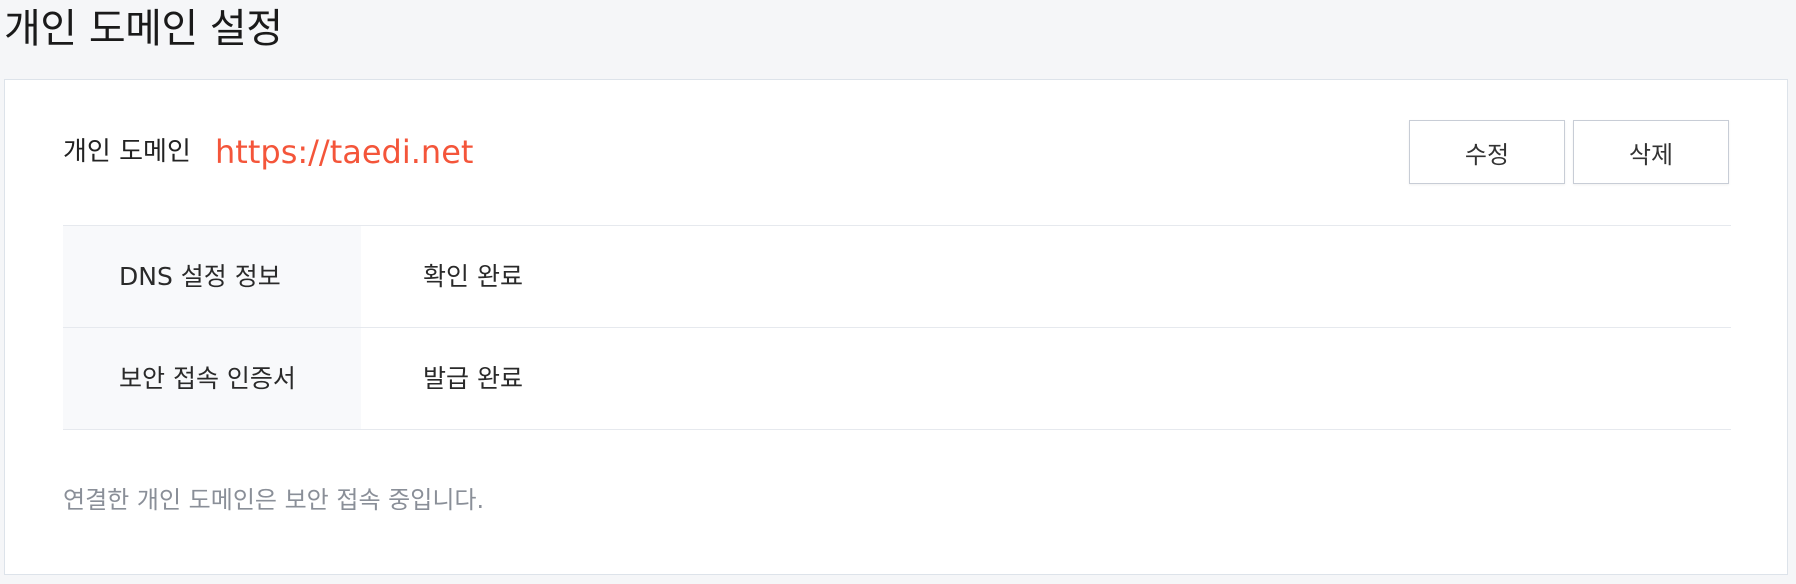 This screenshot has width=1796, height=584. I want to click on secure-connection-note: 연결한 개인 도메인은 보안 접속 중입니다., so click(274, 500).